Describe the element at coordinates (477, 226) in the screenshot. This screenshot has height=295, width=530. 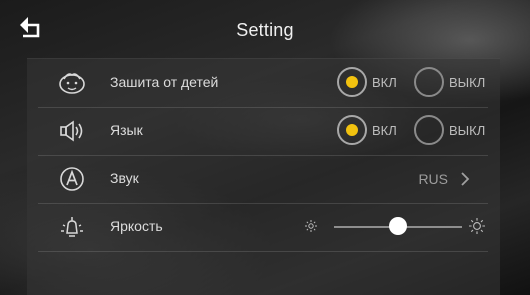
I see `brightness-high-icon` at that location.